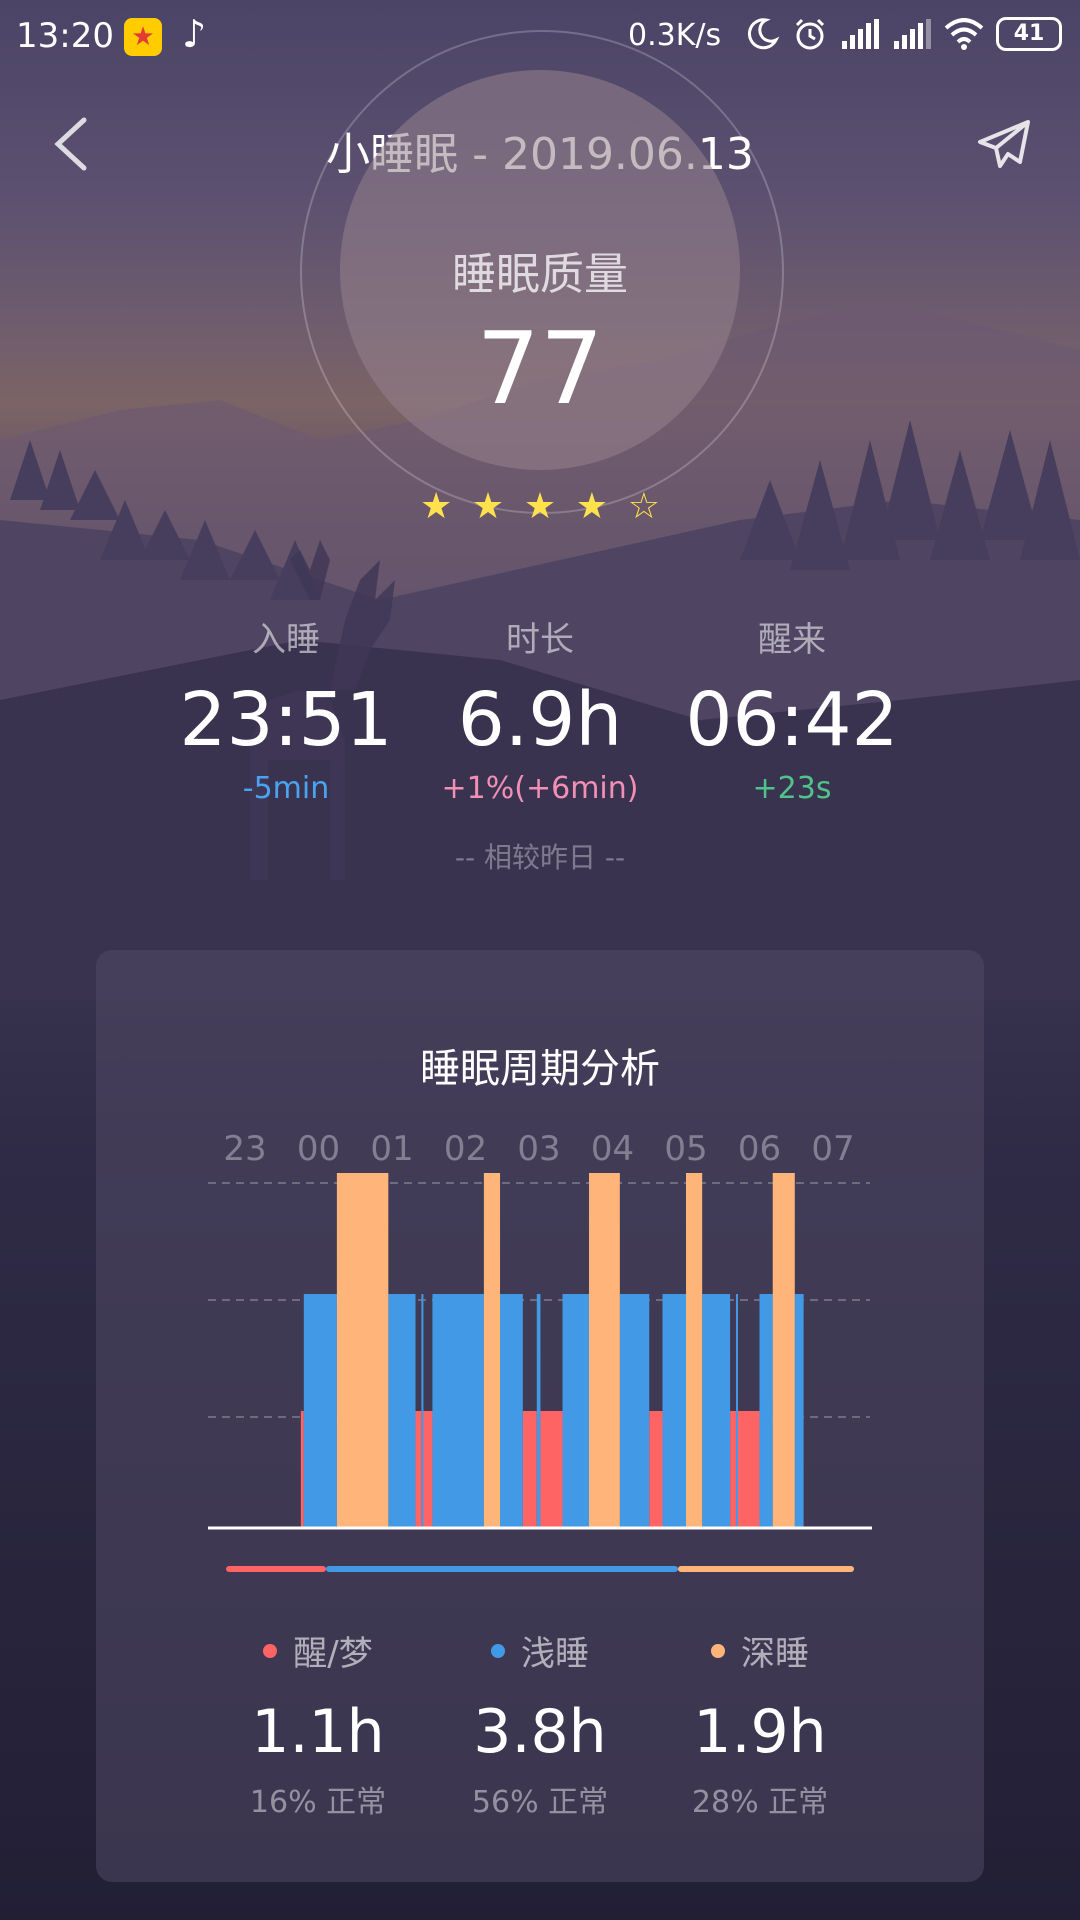  Describe the element at coordinates (760, 1732) in the screenshot. I see `legend-deep-hours: 1.9h` at that location.